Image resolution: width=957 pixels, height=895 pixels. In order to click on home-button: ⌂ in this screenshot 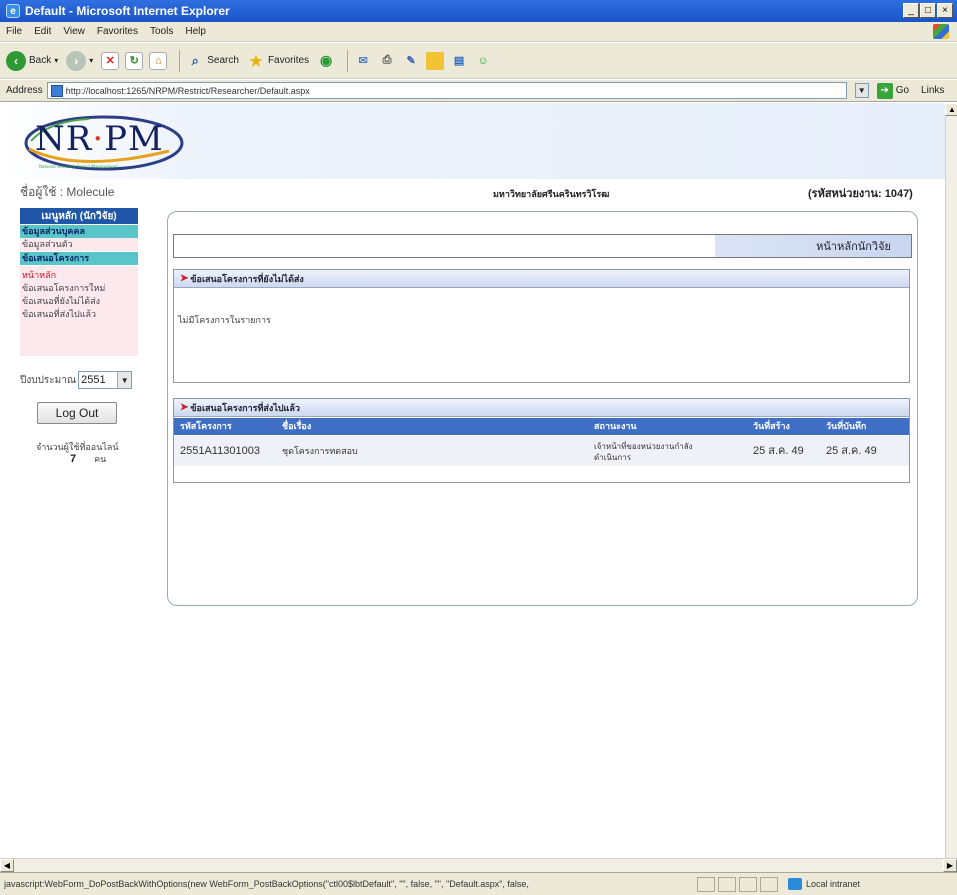, I will do `click(158, 60)`.